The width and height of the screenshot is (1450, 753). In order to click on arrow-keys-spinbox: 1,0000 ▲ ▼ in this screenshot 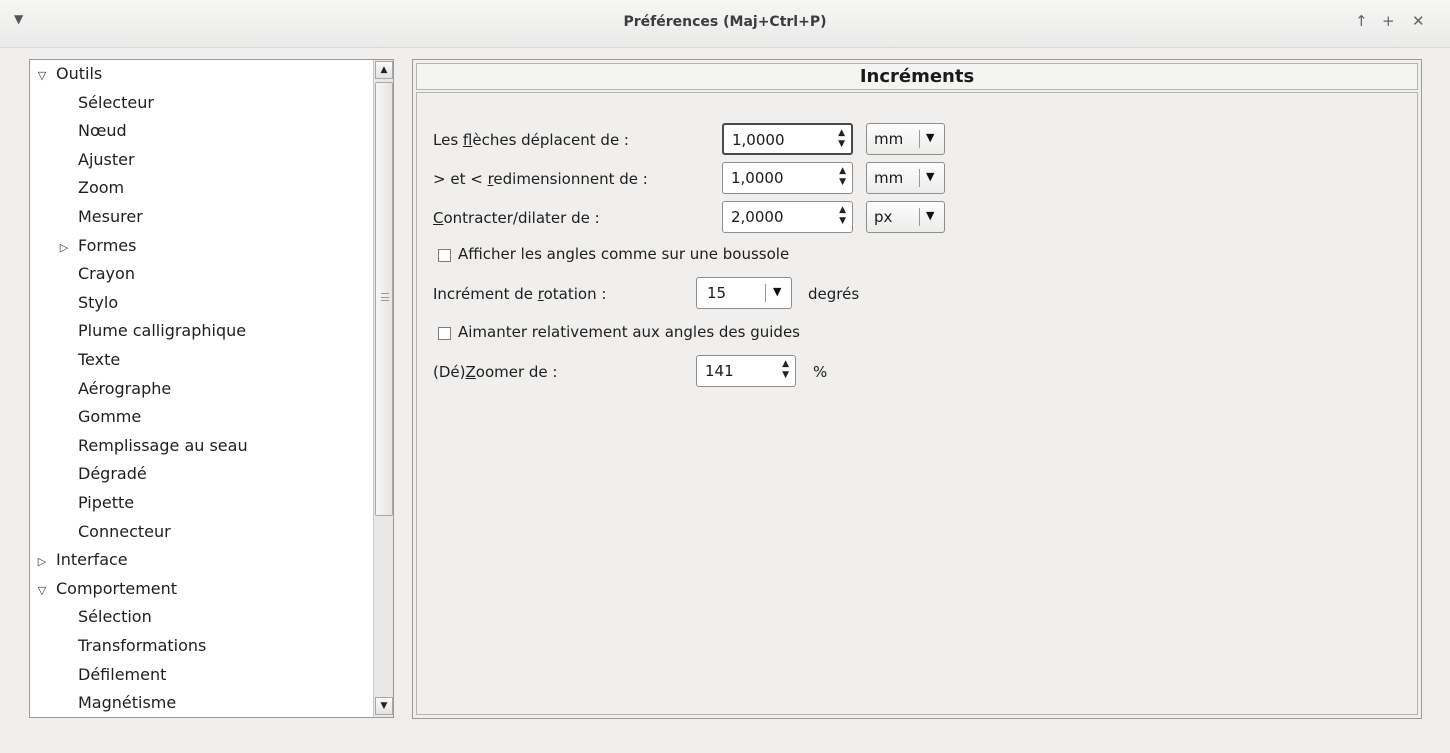, I will do `click(787, 139)`.